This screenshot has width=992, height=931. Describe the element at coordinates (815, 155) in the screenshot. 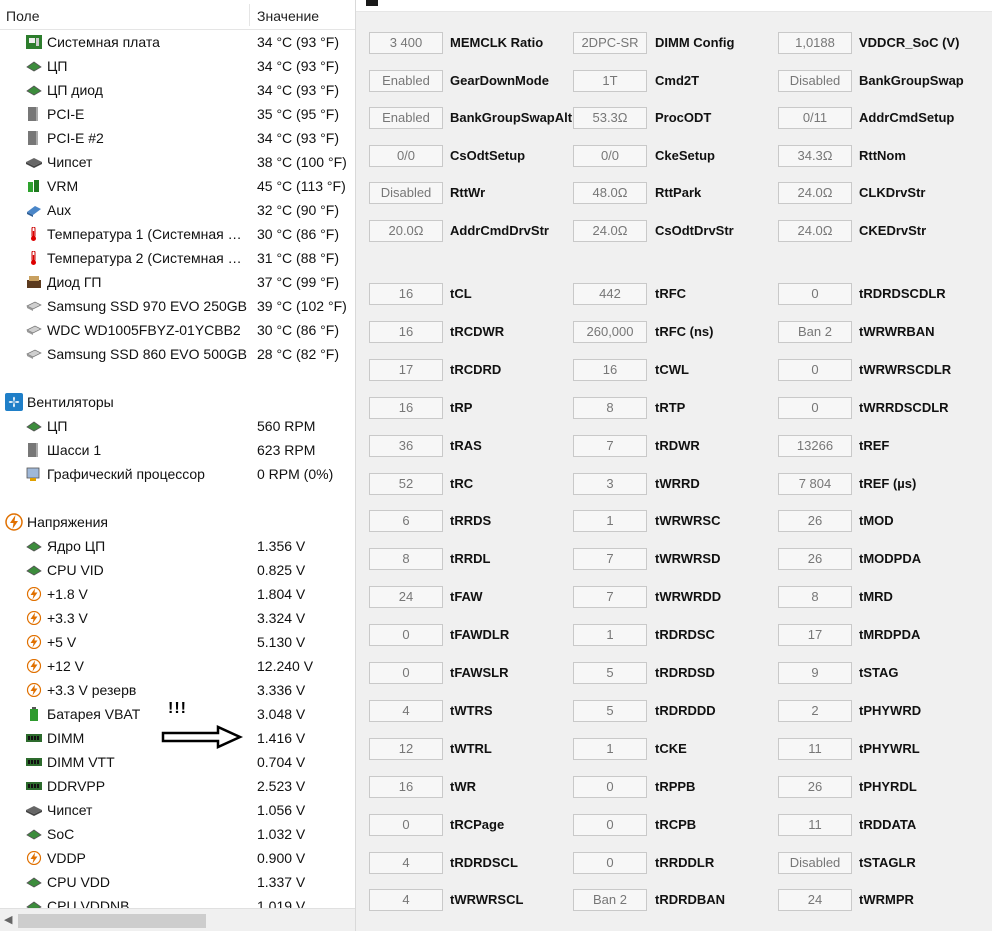

I see `timing-value-field: 34.3Ω` at that location.